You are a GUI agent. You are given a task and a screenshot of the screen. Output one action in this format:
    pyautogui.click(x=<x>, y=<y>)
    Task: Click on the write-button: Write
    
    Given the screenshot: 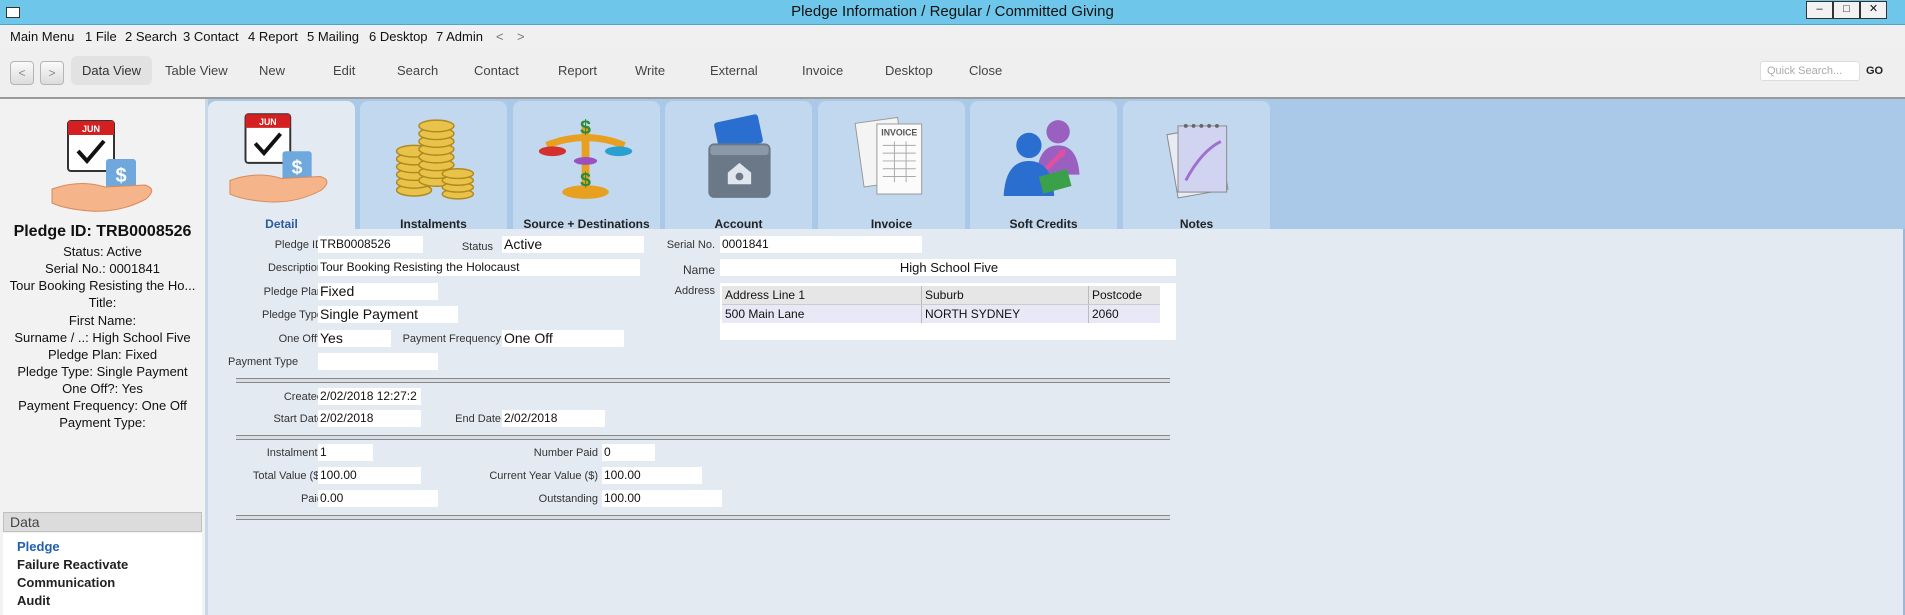 What is the action you would take?
    pyautogui.click(x=650, y=70)
    